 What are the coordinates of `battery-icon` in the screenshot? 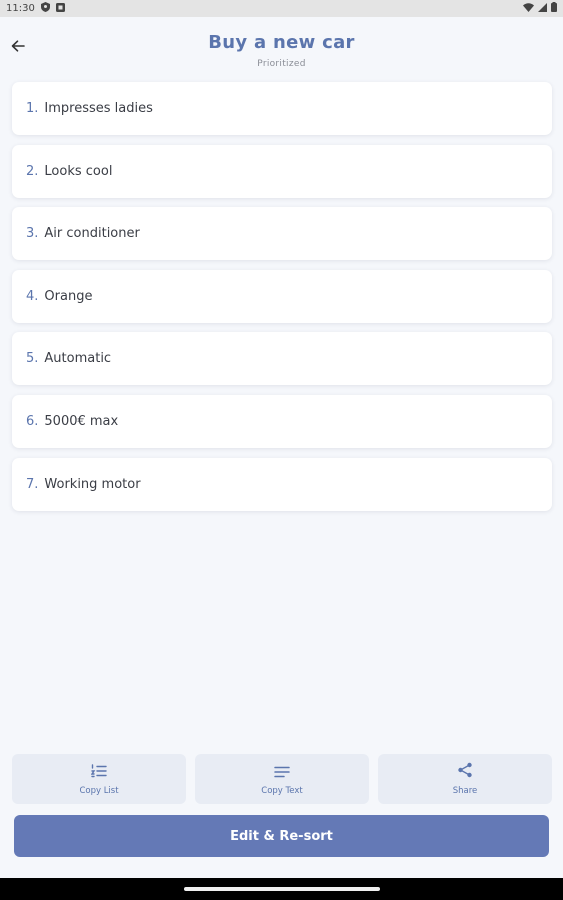 It's located at (554, 8).